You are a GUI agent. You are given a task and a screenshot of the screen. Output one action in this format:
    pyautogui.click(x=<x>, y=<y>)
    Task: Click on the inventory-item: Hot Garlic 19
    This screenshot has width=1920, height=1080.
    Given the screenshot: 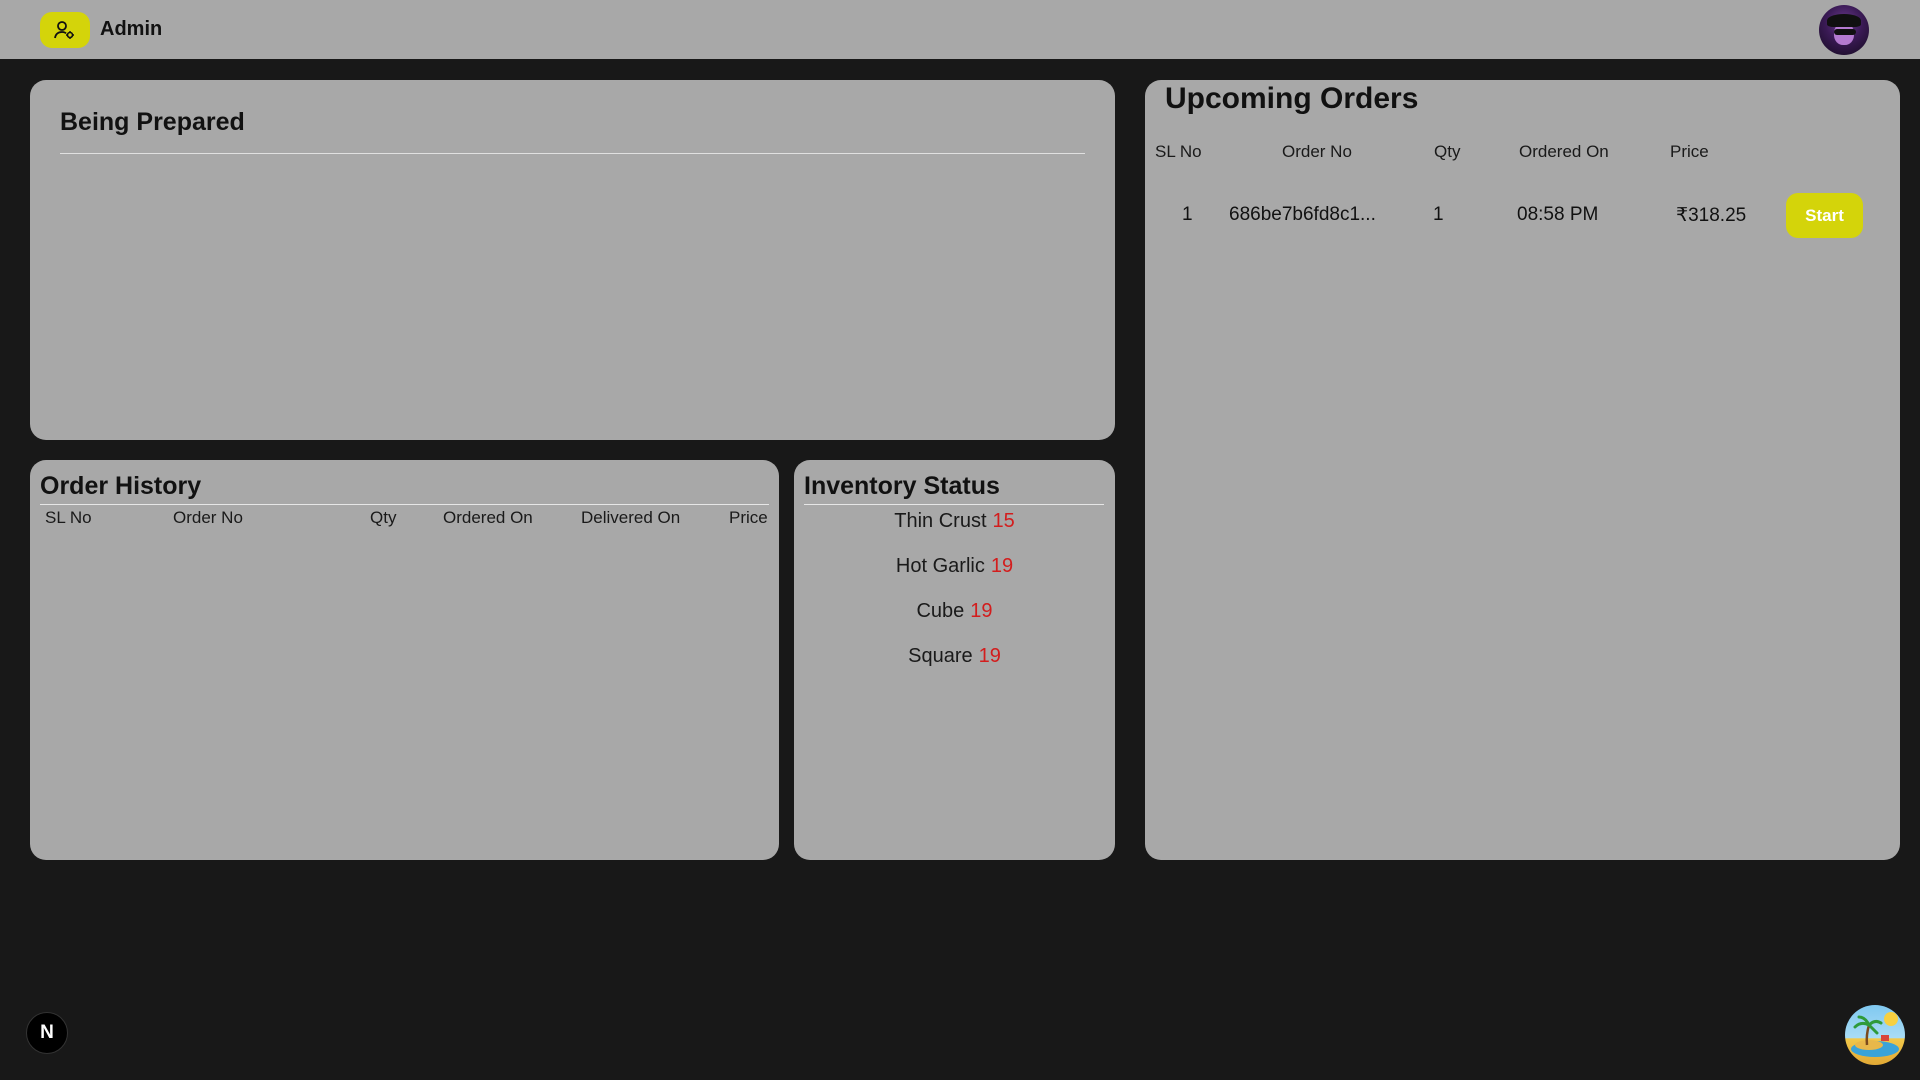 What is the action you would take?
    pyautogui.click(x=954, y=566)
    